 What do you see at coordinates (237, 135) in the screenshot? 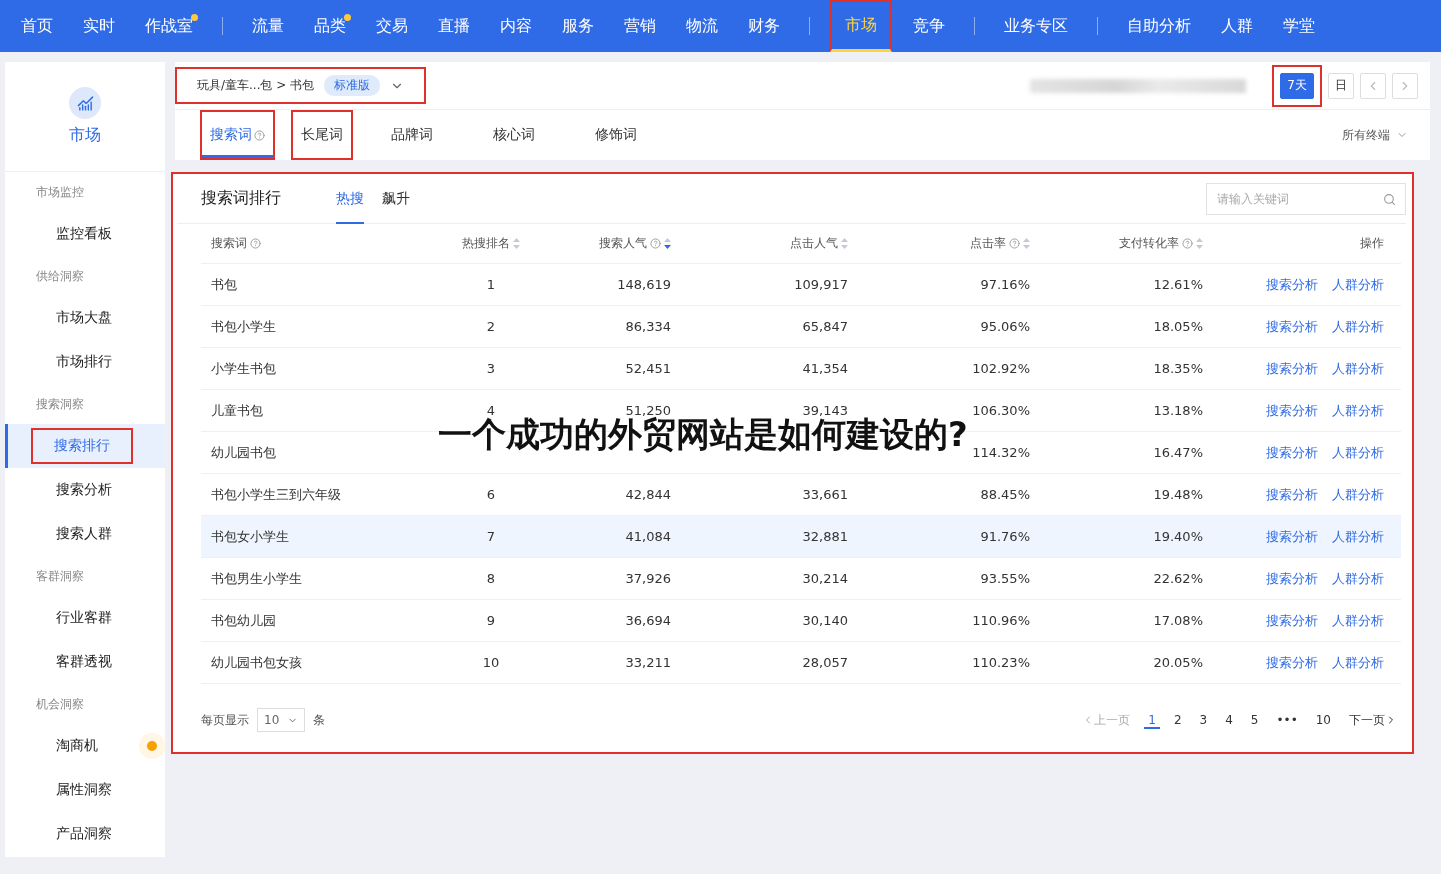
I see `tab: 搜索词` at bounding box center [237, 135].